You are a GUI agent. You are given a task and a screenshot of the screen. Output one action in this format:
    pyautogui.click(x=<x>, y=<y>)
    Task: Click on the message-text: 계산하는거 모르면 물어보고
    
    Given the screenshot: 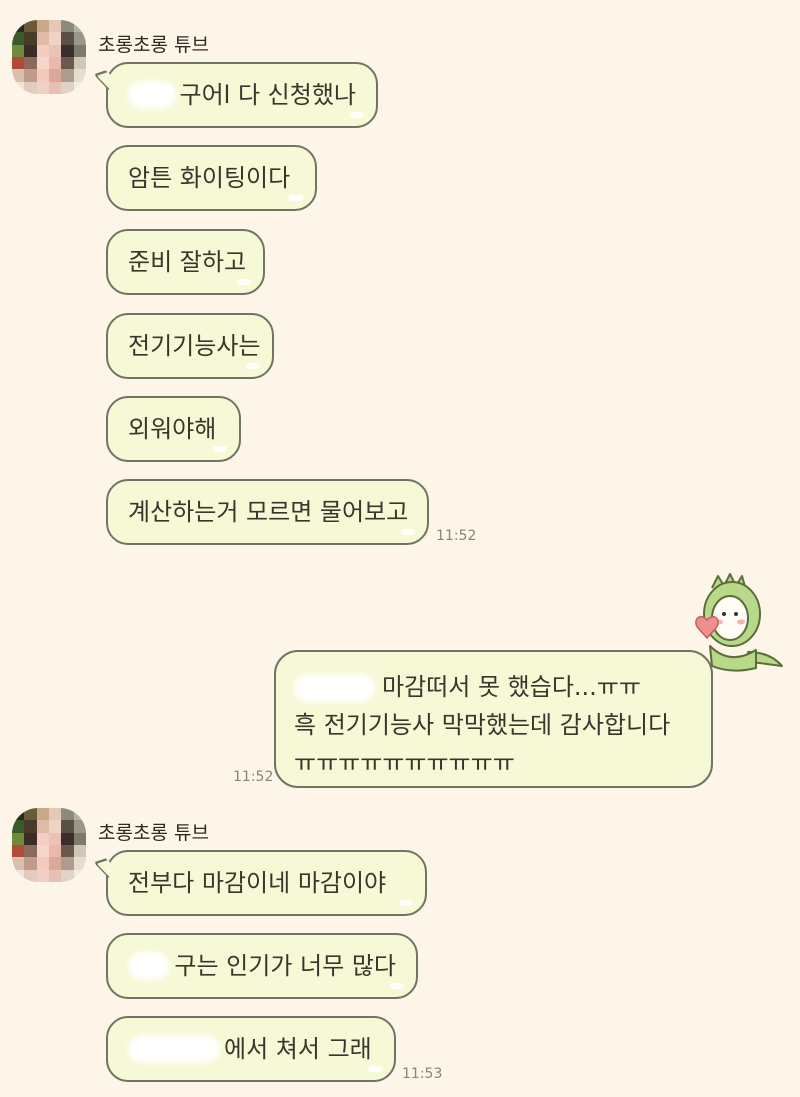 What is the action you would take?
    pyautogui.click(x=268, y=512)
    